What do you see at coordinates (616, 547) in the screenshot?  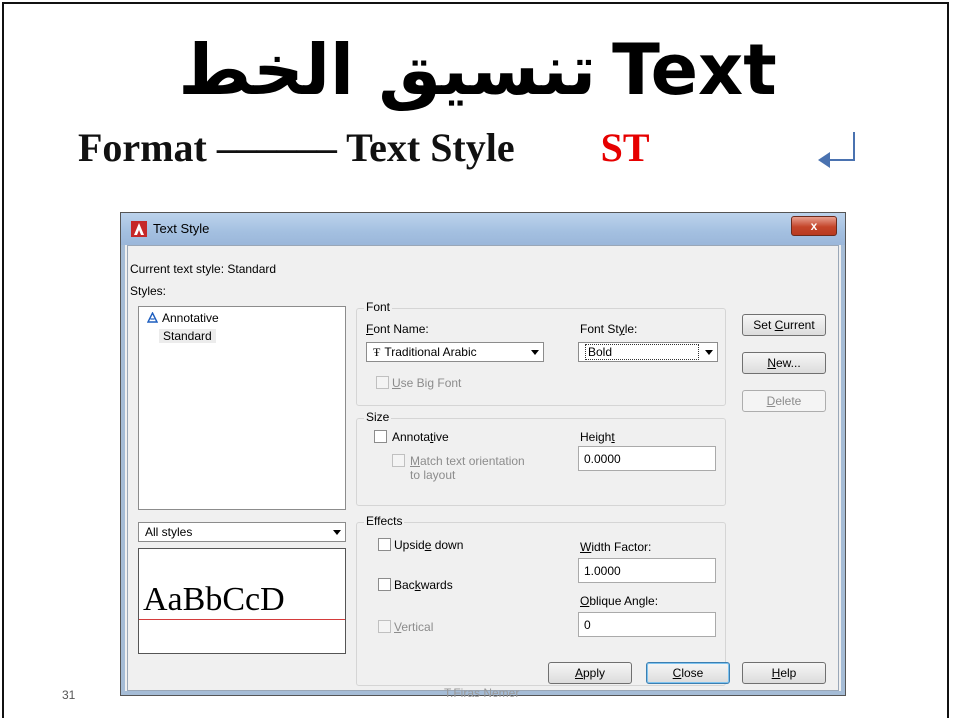 I see `width-factor-label: Width Factor:` at bounding box center [616, 547].